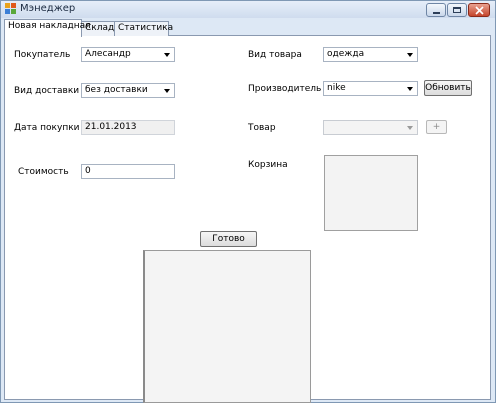  I want to click on add-product-button: +, so click(436, 127).